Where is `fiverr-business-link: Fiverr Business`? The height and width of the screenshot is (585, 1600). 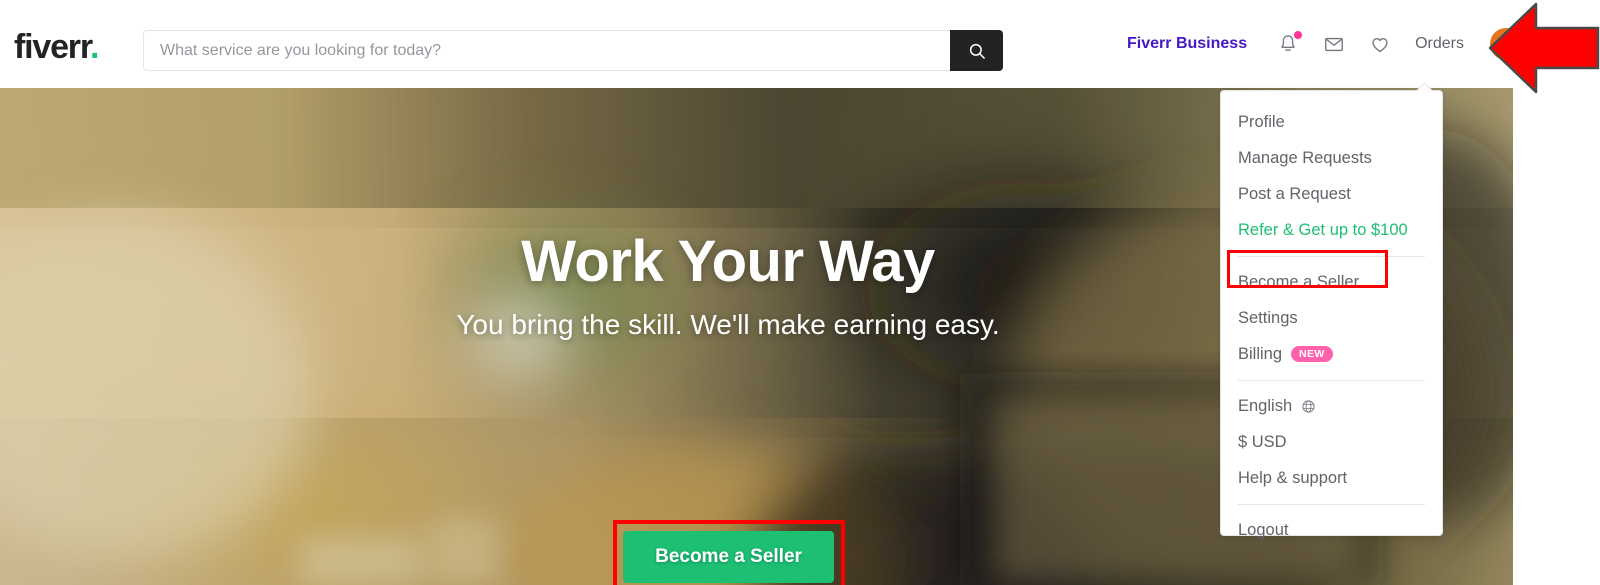 fiverr-business-link: Fiverr Business is located at coordinates (1187, 44).